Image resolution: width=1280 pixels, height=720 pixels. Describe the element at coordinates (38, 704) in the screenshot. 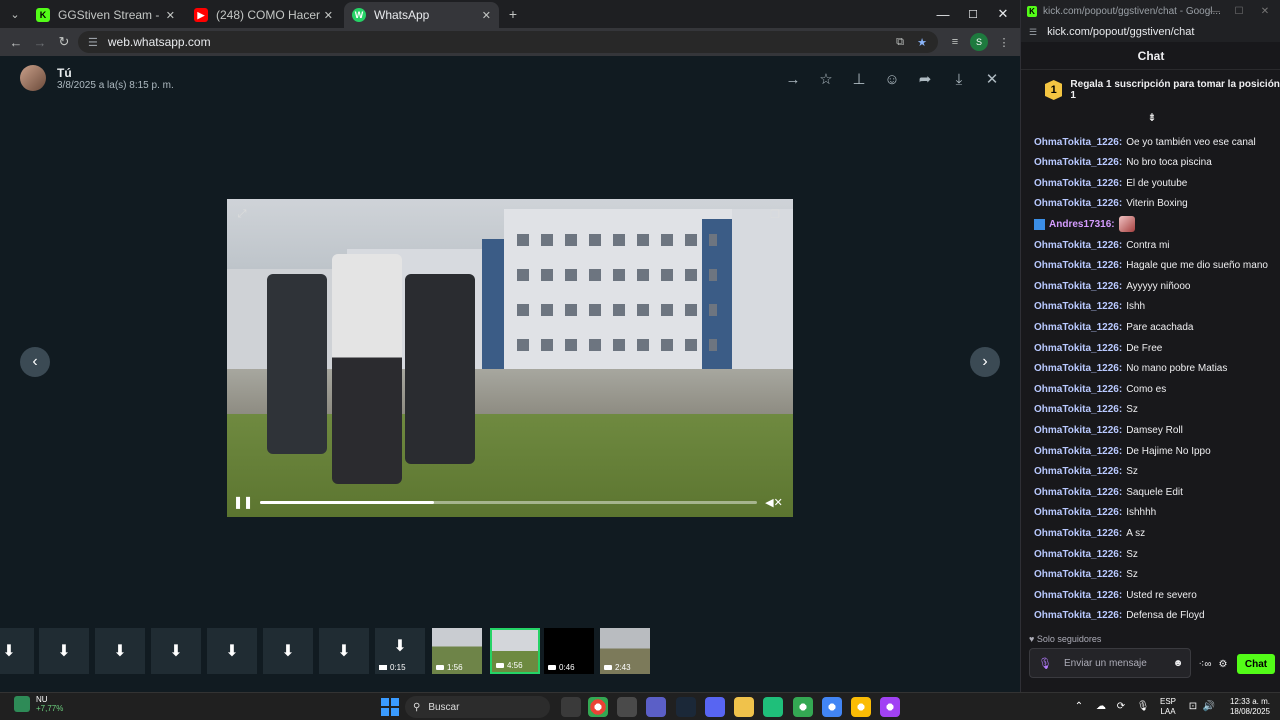

I see `stock-widget: NU +7,77%` at that location.